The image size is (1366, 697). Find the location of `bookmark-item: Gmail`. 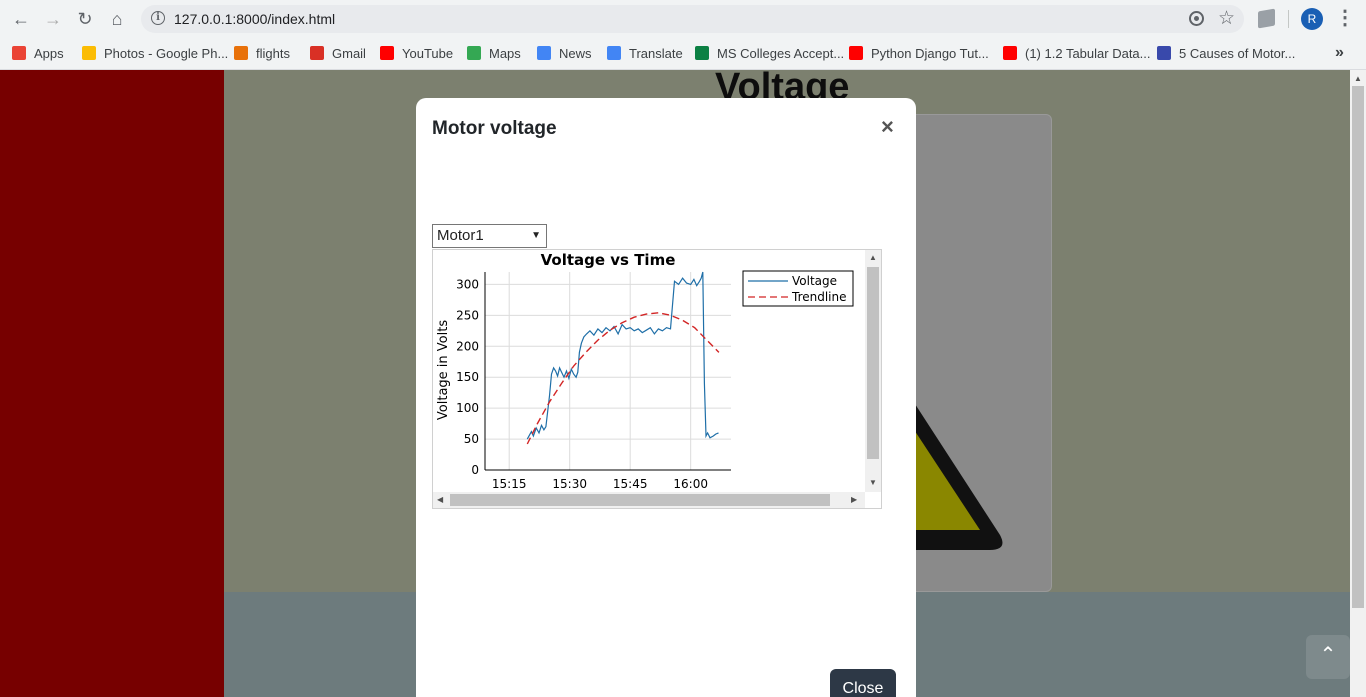

bookmark-item: Gmail is located at coordinates (338, 54).